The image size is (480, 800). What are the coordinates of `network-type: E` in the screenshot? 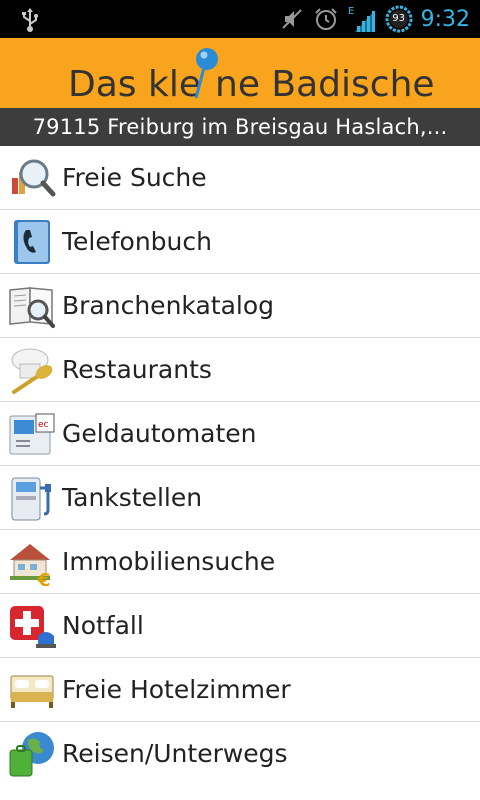 It's located at (351, 11).